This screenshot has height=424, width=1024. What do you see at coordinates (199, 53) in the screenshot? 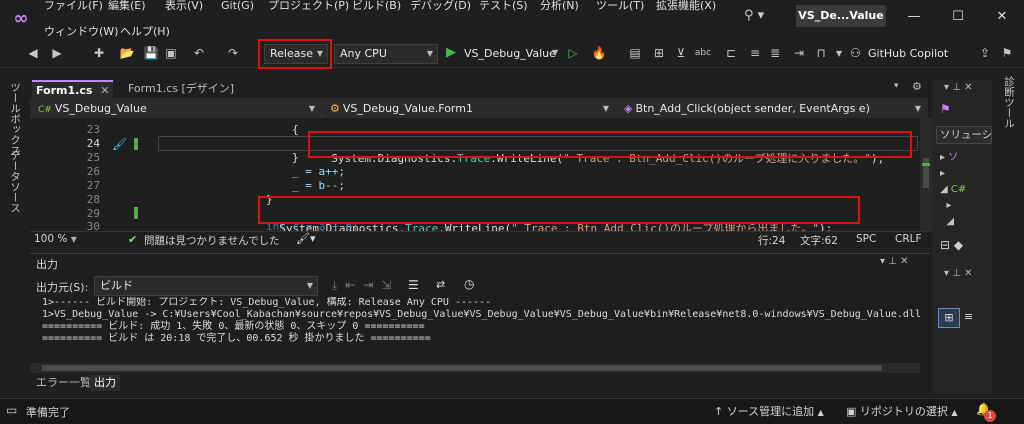
I see `undo-icon: ↶` at bounding box center [199, 53].